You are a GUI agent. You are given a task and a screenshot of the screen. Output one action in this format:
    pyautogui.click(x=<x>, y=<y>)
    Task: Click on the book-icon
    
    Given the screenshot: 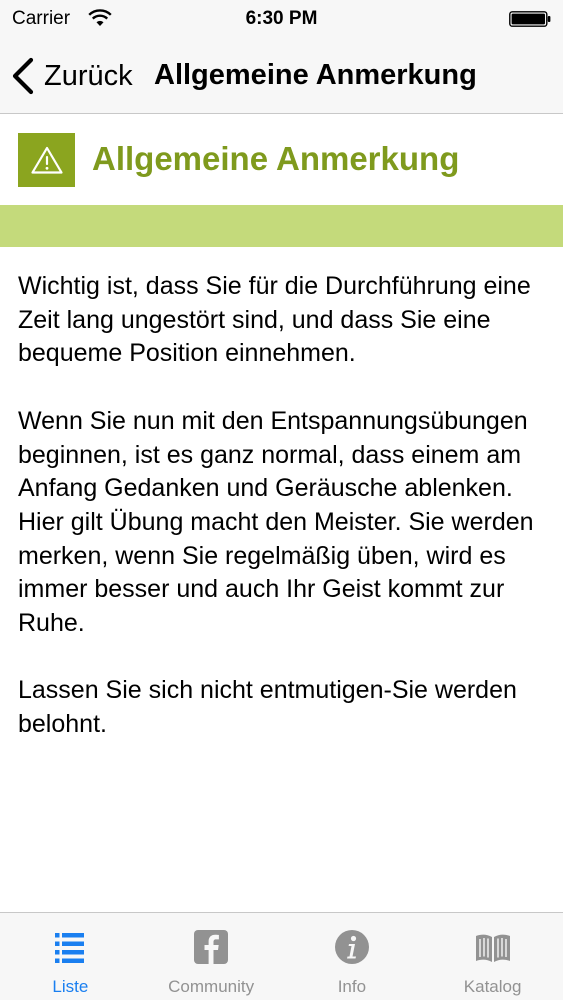 What is the action you would take?
    pyautogui.click(x=492, y=948)
    